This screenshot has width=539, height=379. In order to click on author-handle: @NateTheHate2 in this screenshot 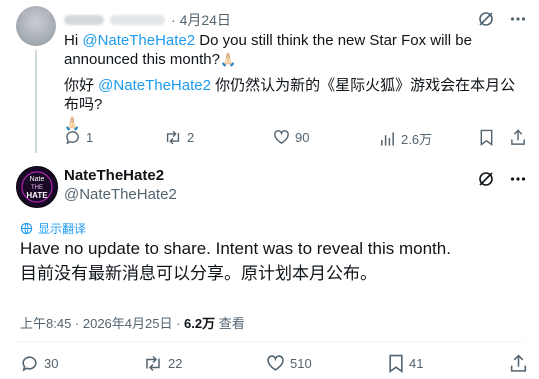, I will do `click(120, 194)`.